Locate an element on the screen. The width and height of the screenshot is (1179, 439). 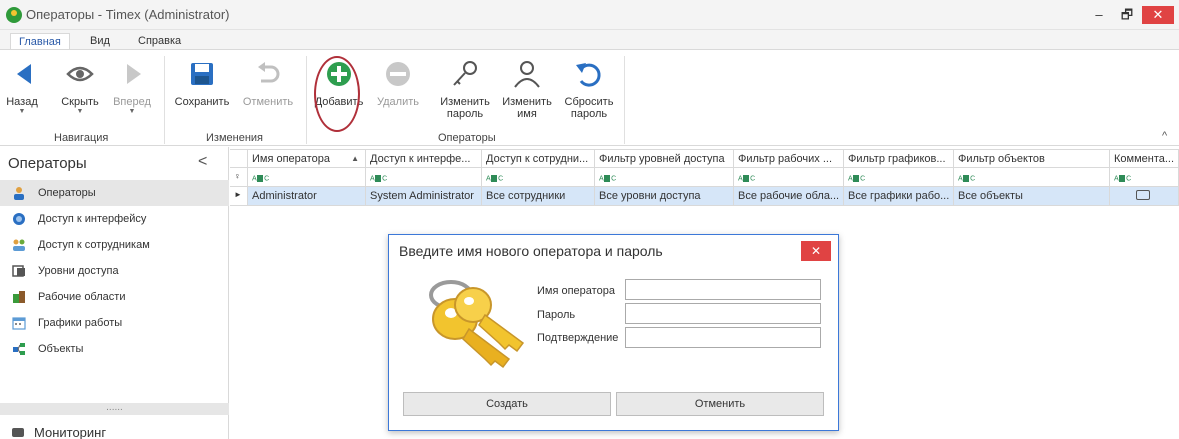
close-window-button: ✕ is located at coordinates (1158, 15).